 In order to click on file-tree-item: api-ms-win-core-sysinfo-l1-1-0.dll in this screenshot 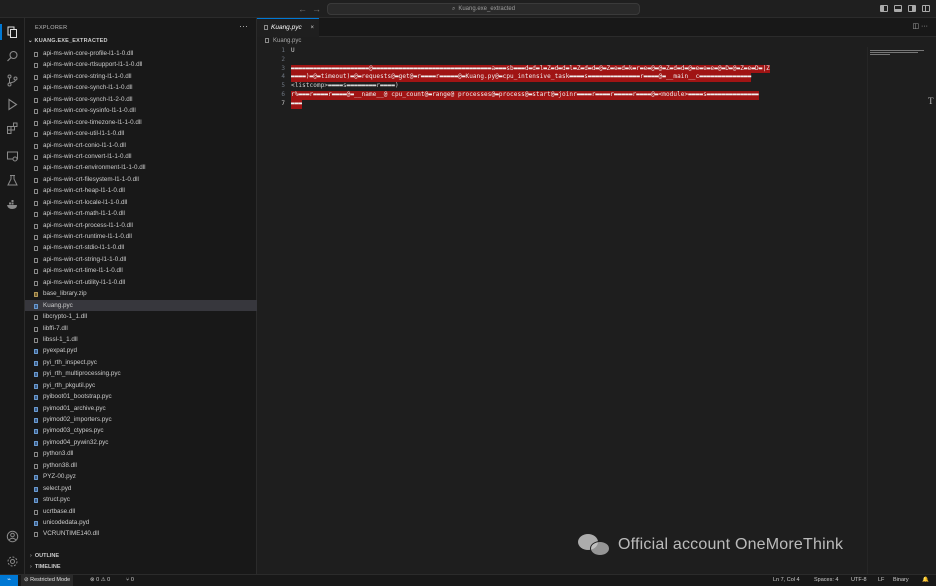, I will do `click(141, 110)`.